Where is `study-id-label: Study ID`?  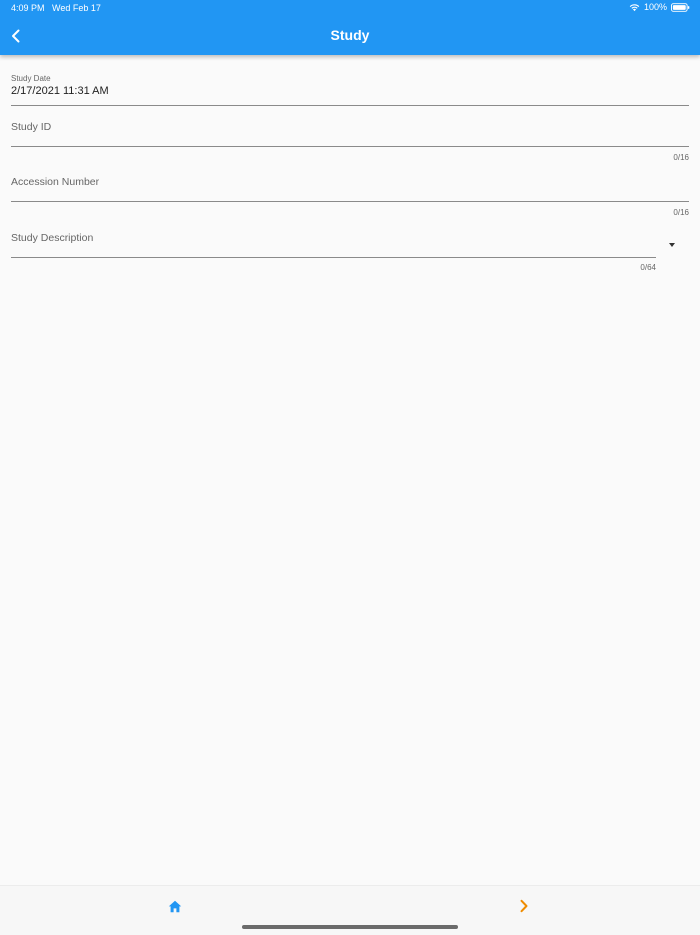
study-id-label: Study ID is located at coordinates (31, 127).